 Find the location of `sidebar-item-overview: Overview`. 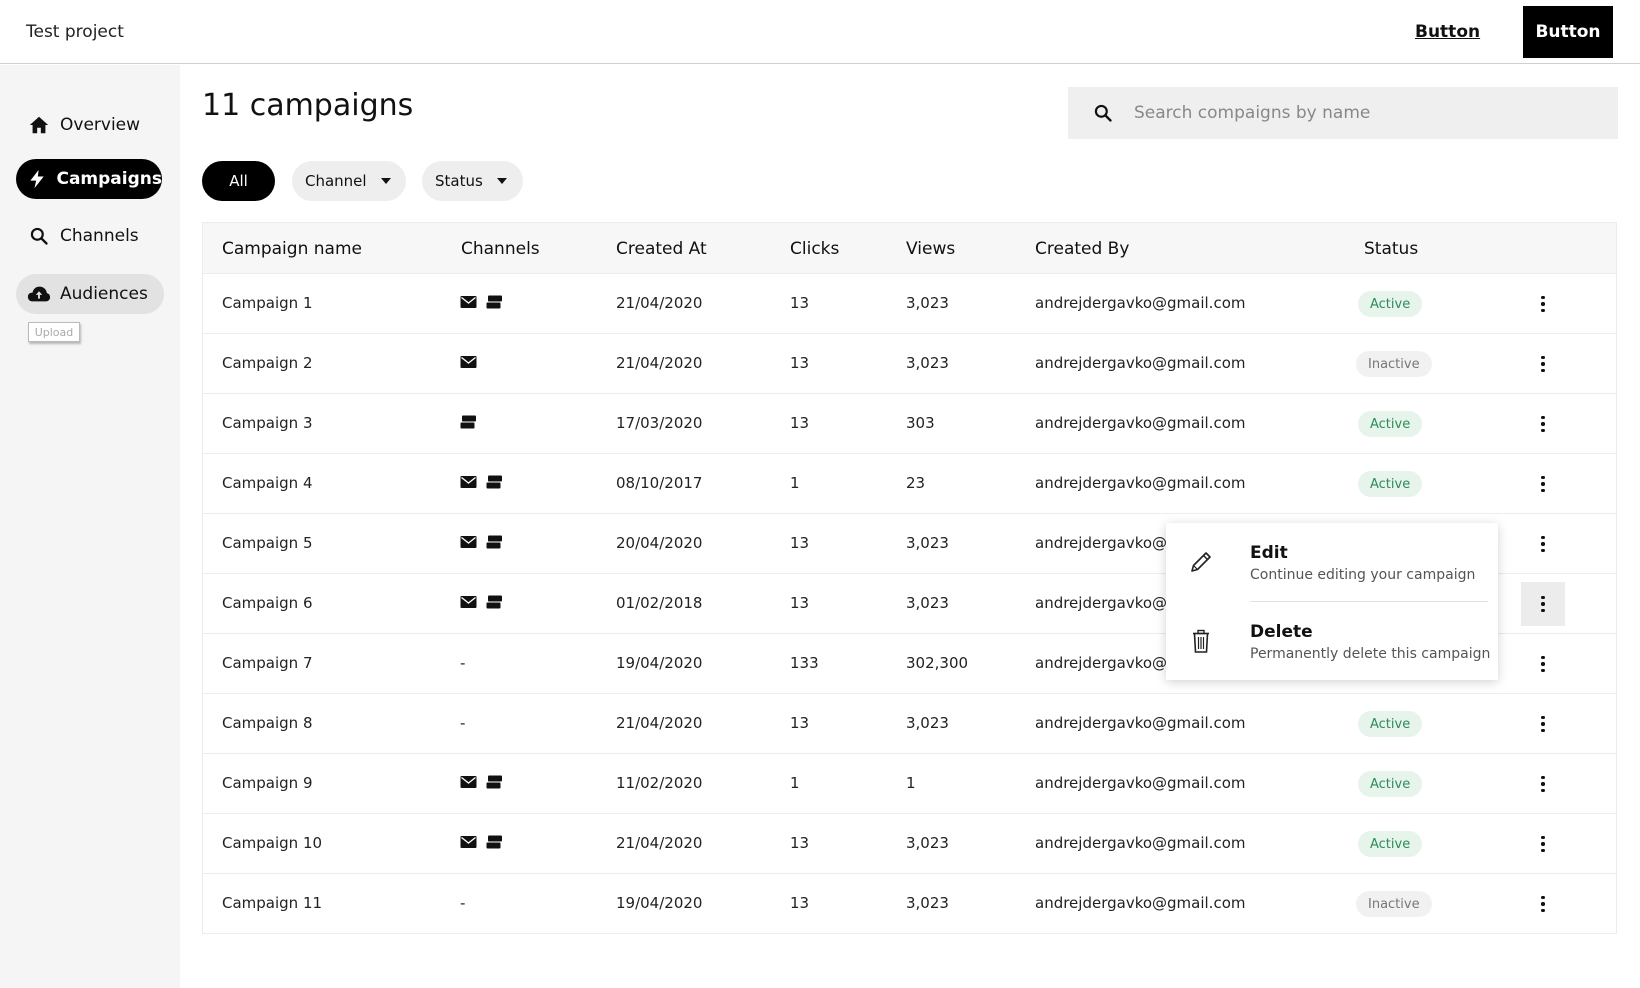

sidebar-item-overview: Overview is located at coordinates (86, 125).